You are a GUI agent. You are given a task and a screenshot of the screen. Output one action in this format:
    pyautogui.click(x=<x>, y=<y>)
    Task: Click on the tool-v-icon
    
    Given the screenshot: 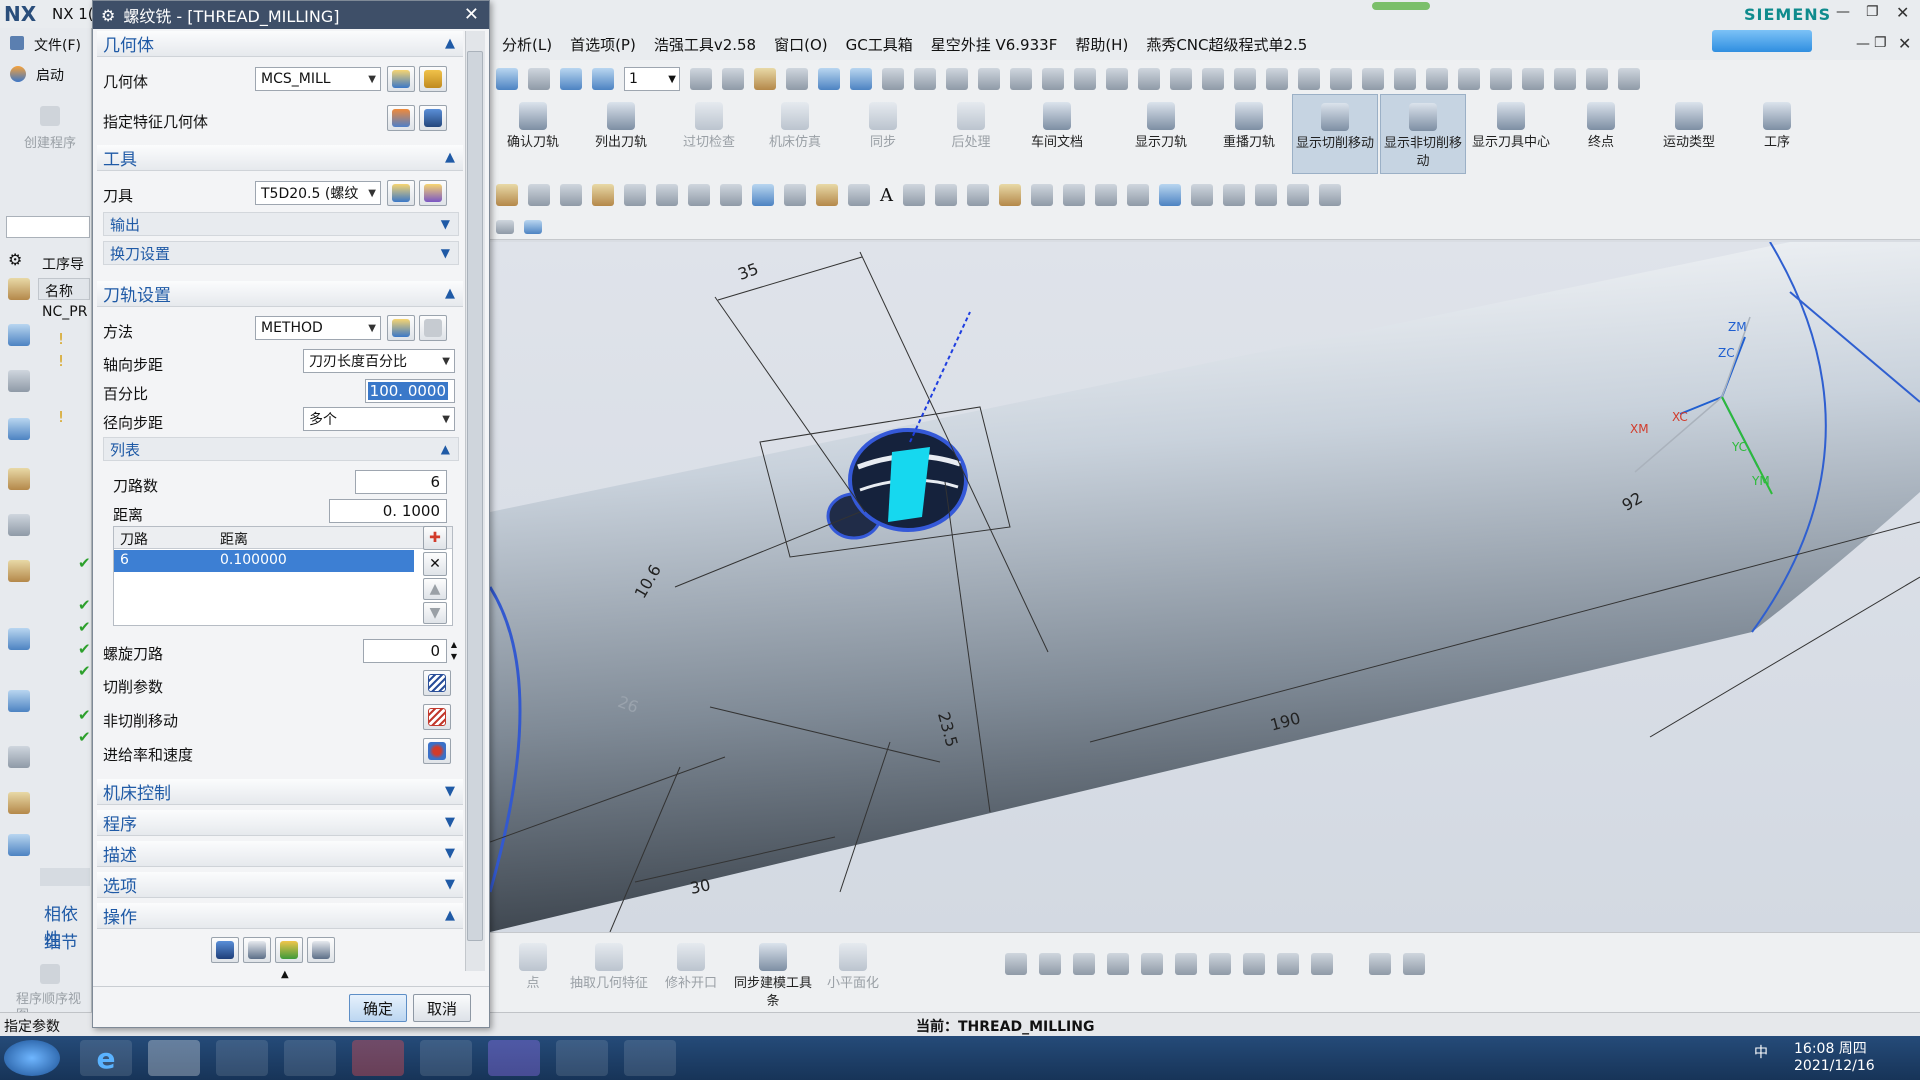 What is the action you would take?
    pyautogui.click(x=1629, y=79)
    